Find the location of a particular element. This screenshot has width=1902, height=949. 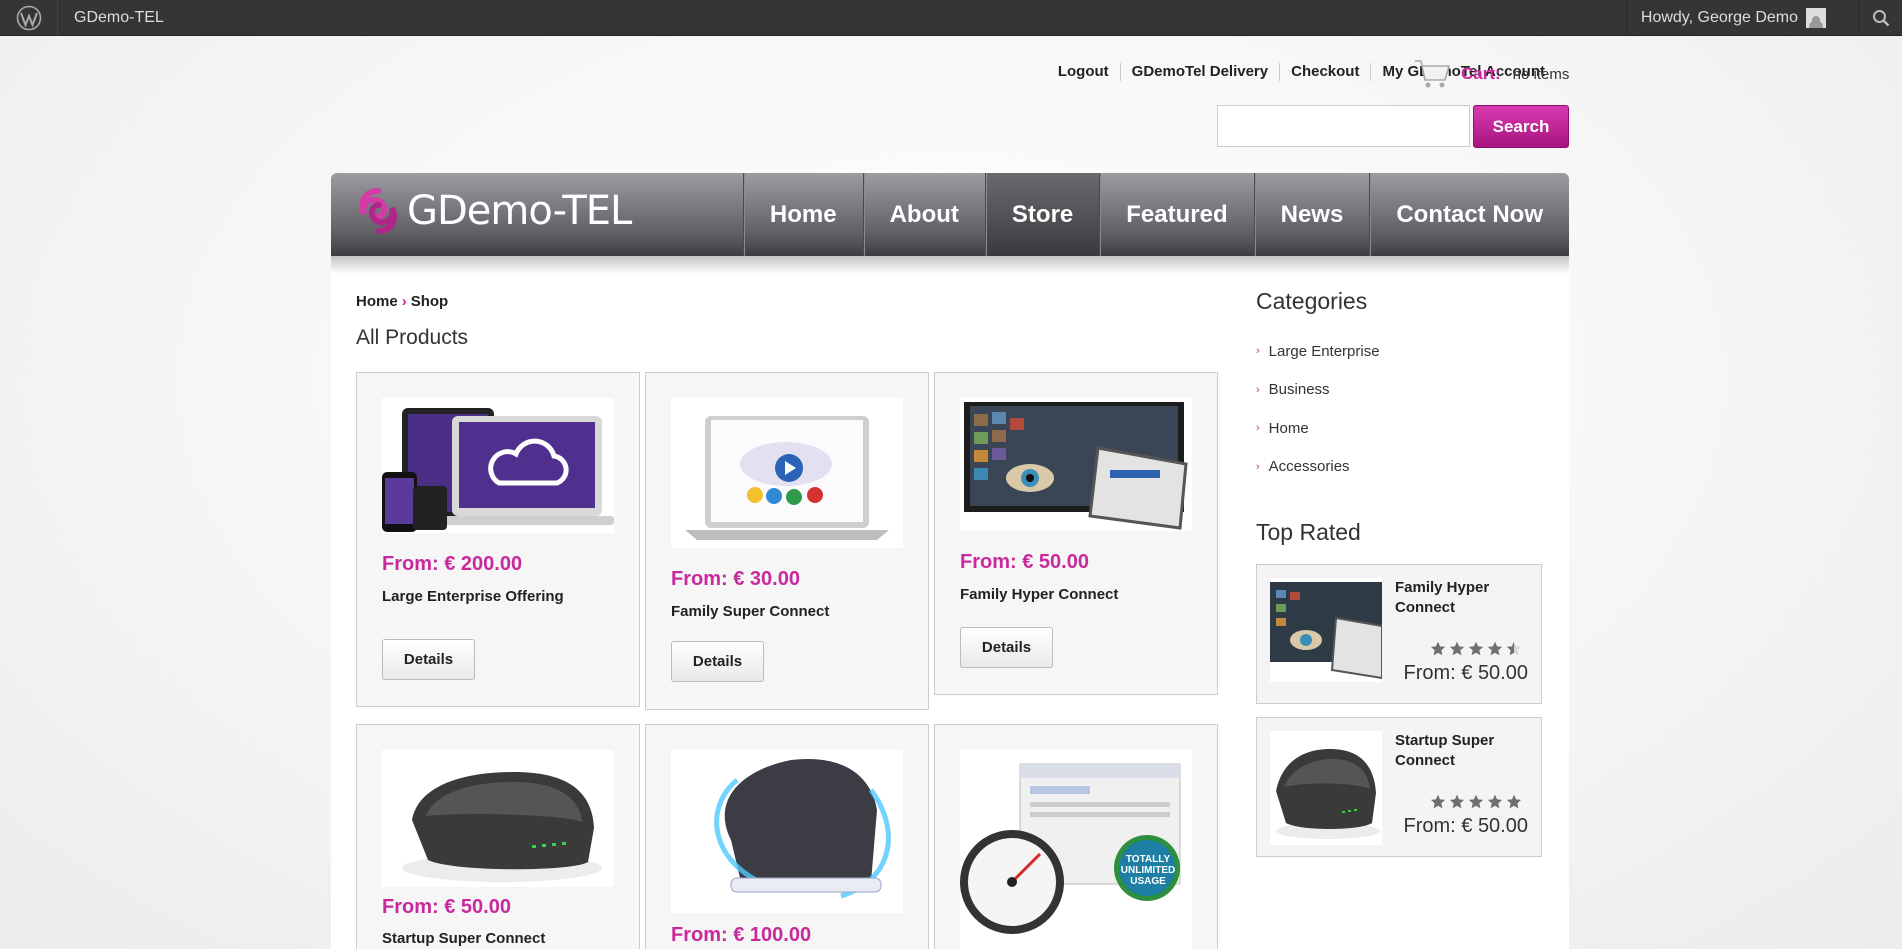

admin-account-menu: Howdy, George Demo is located at coordinates (1732, 18).